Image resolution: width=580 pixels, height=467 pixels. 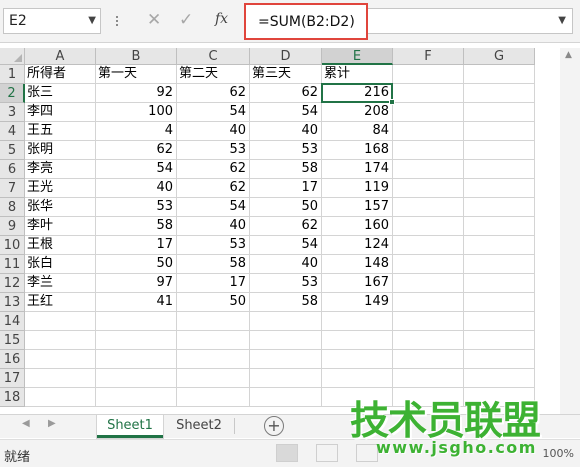 What do you see at coordinates (60, 169) in the screenshot?
I see `cell-a6: 李亮` at bounding box center [60, 169].